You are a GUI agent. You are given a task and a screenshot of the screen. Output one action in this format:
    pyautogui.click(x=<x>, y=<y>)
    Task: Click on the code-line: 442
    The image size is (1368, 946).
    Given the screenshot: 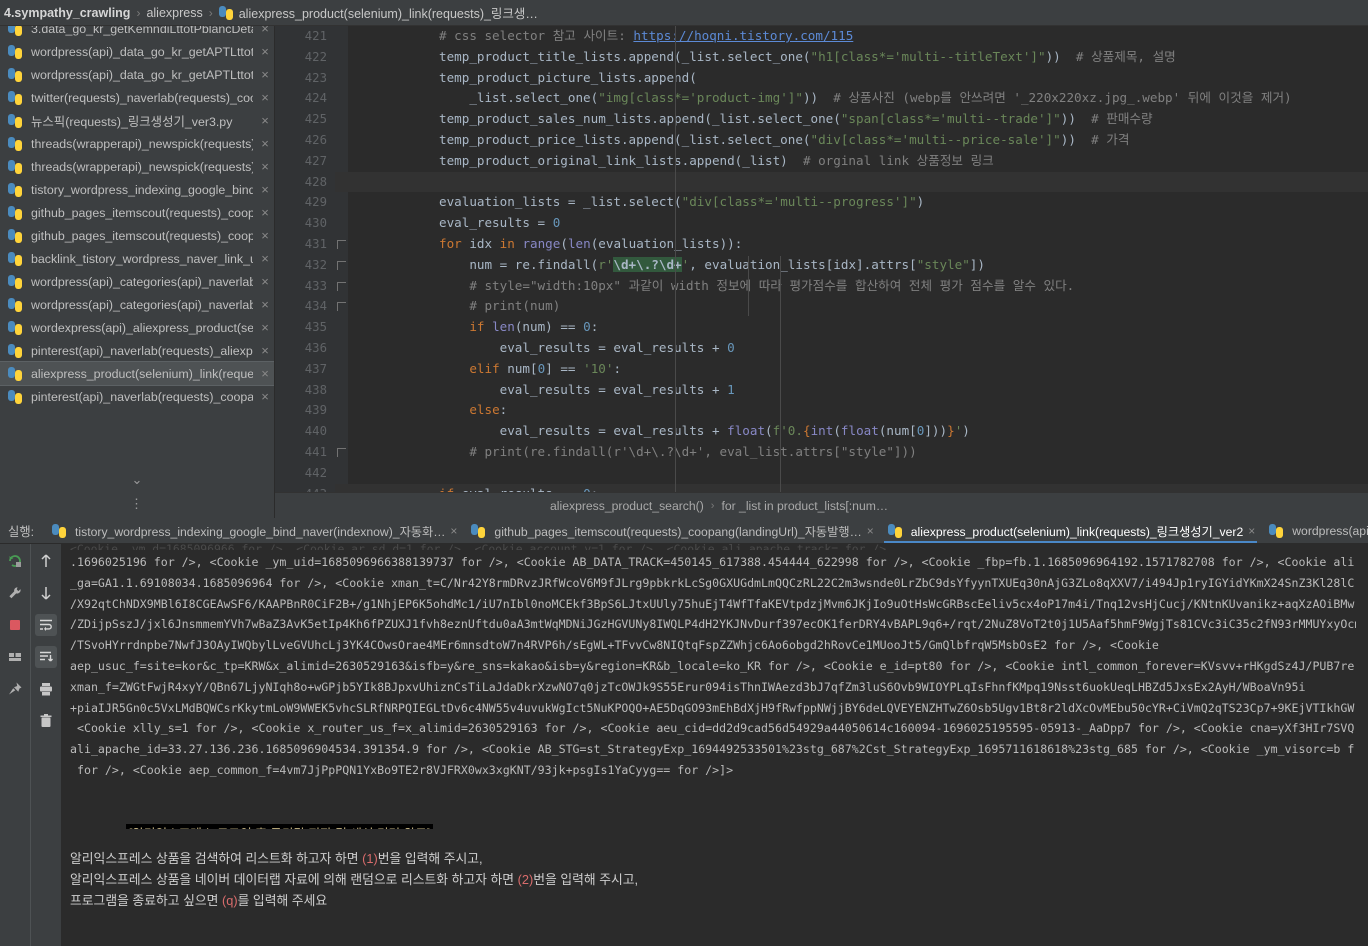 What is the action you would take?
    pyautogui.click(x=821, y=473)
    